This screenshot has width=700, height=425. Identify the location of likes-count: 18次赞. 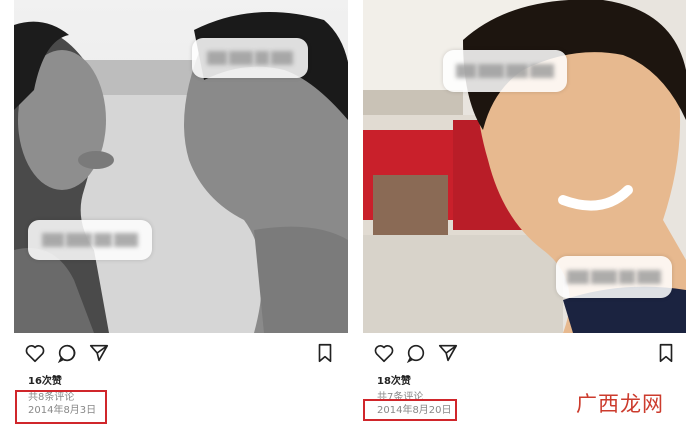
(394, 379).